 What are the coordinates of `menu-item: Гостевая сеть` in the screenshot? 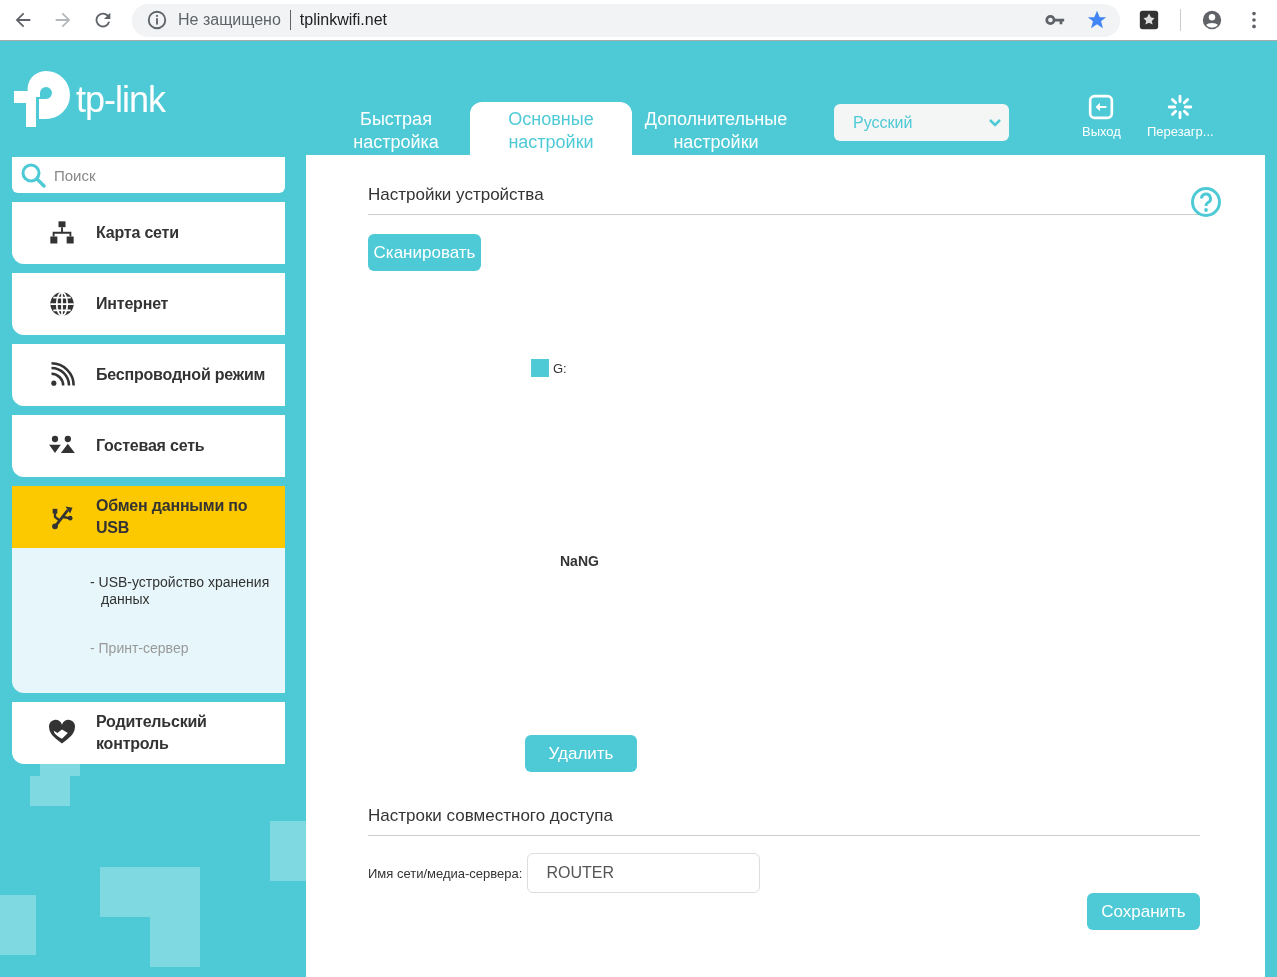 It's located at (148, 446).